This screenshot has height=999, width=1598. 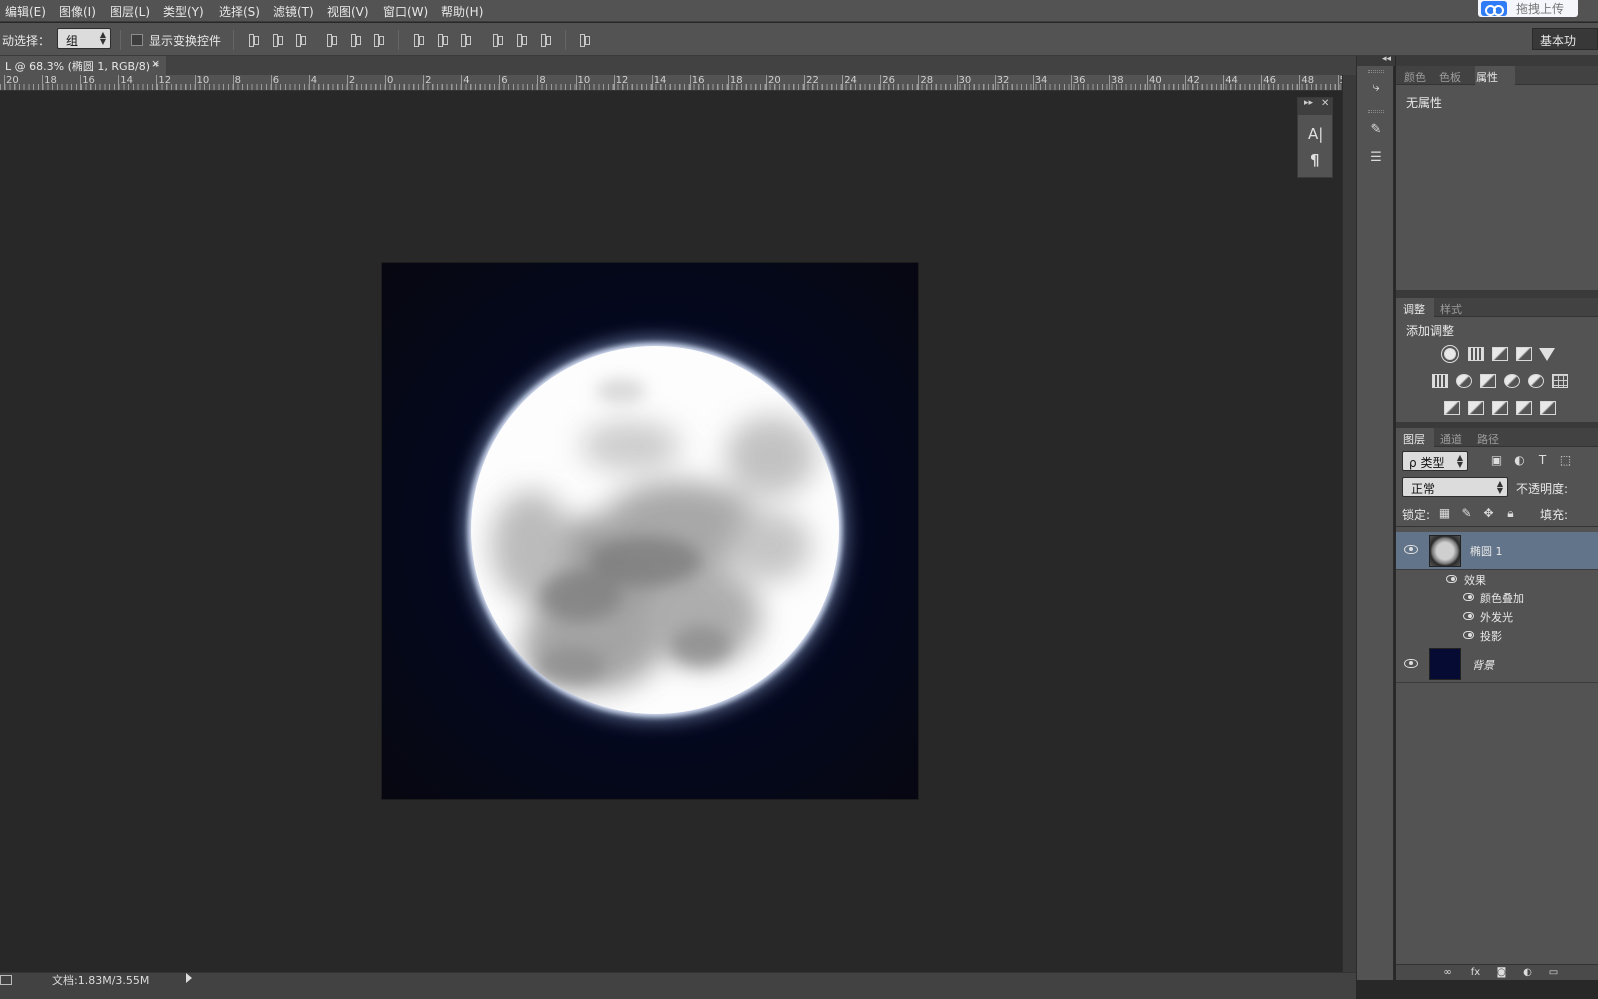 What do you see at coordinates (465, 40) in the screenshot?
I see `distribute-bottom-icon` at bounding box center [465, 40].